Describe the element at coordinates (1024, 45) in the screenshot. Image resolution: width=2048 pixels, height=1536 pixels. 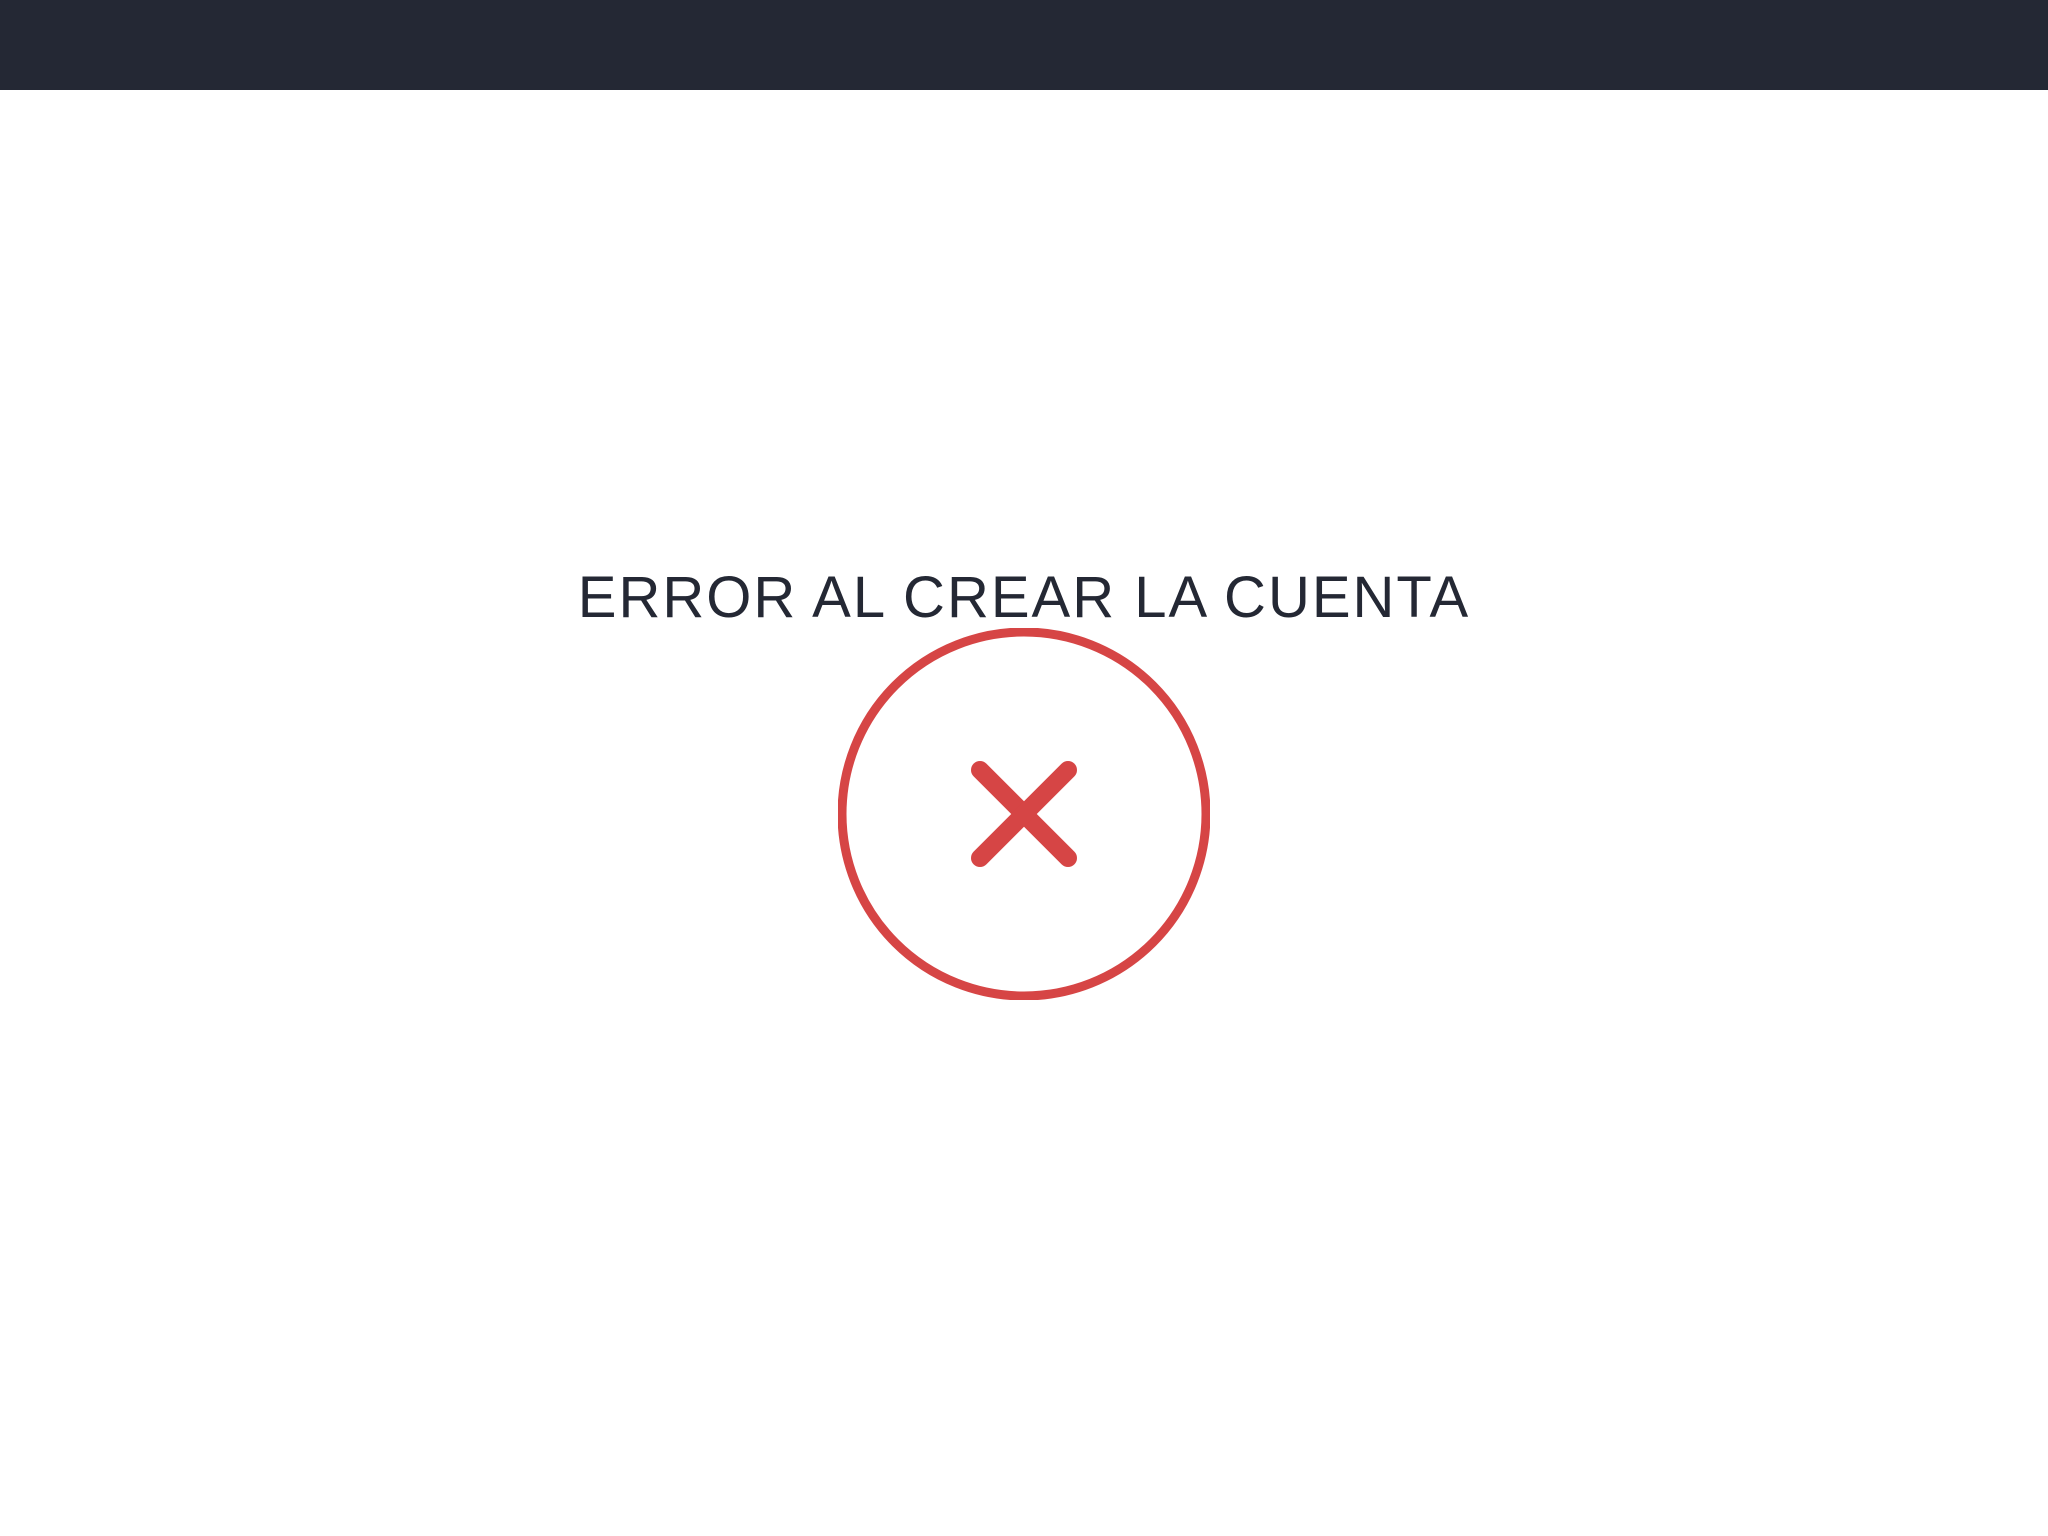
I see `top-bar` at that location.